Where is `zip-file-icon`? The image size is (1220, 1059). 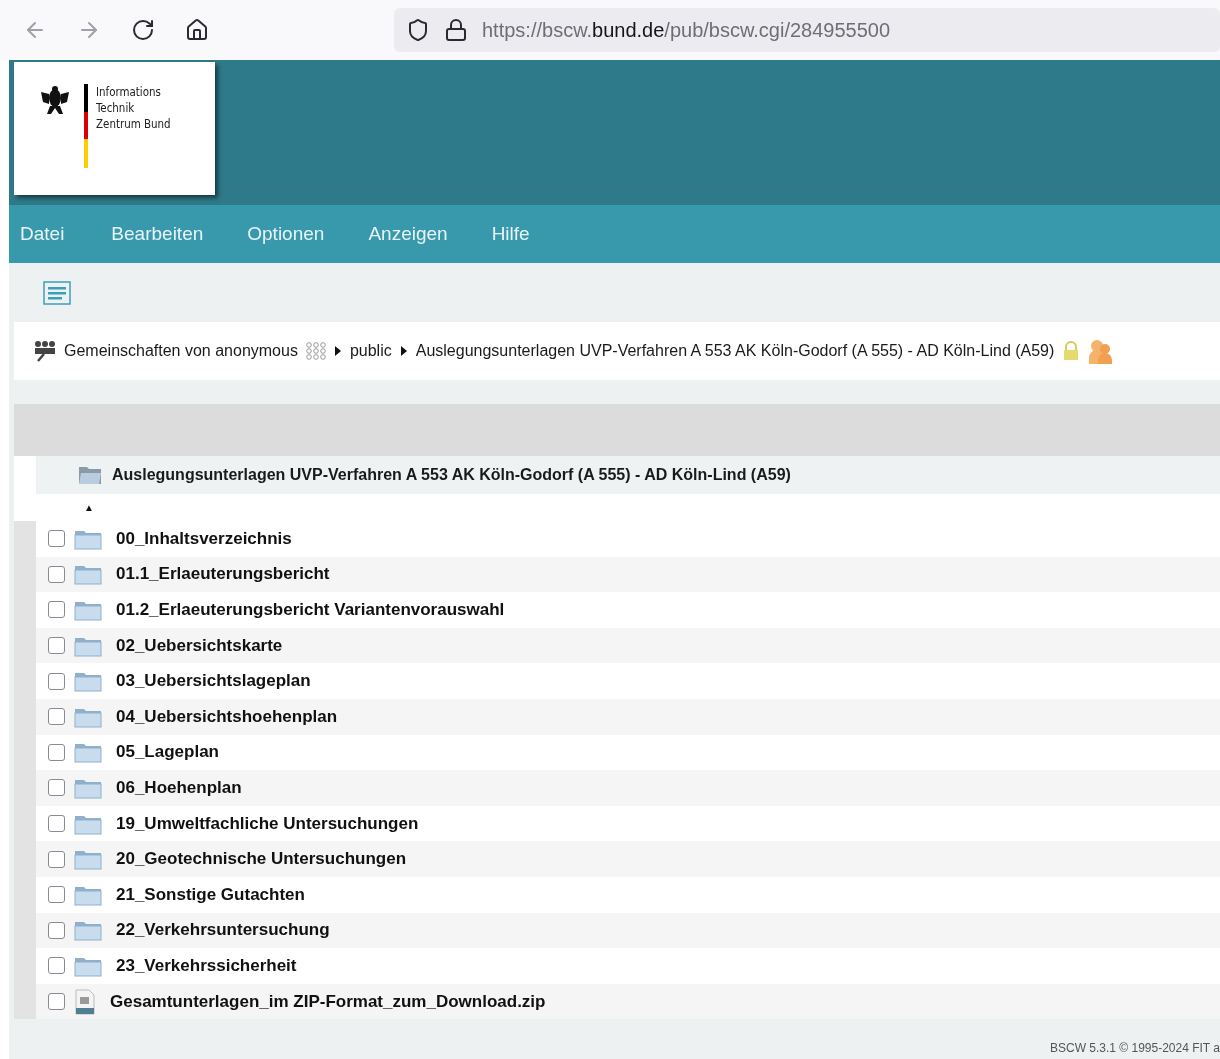
zip-file-icon is located at coordinates (85, 1001).